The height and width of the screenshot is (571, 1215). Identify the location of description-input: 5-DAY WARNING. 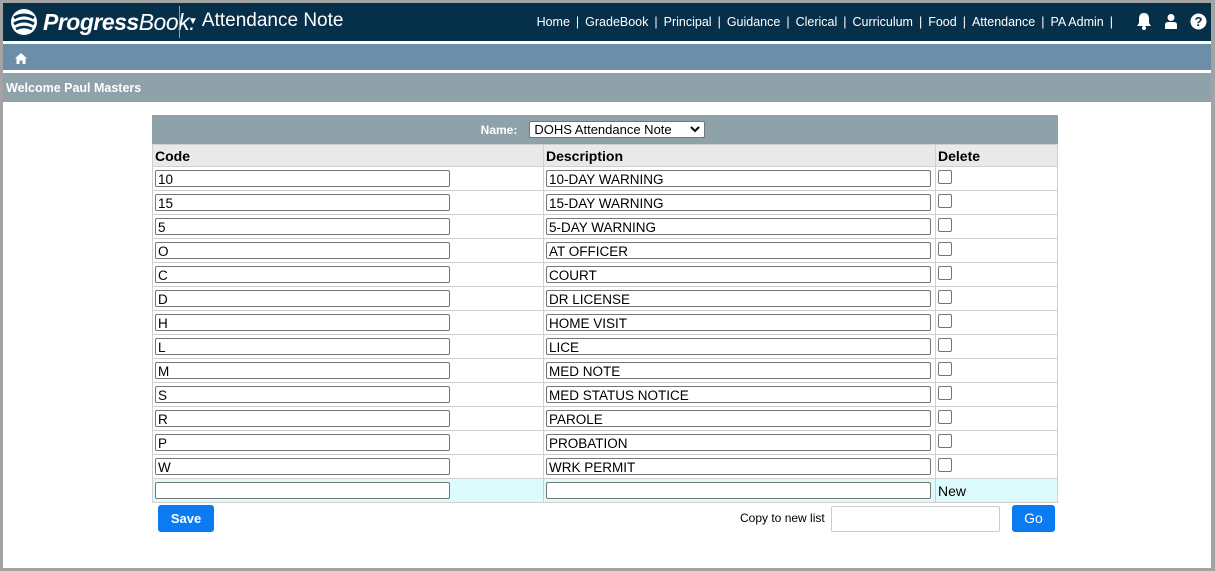
(738, 226).